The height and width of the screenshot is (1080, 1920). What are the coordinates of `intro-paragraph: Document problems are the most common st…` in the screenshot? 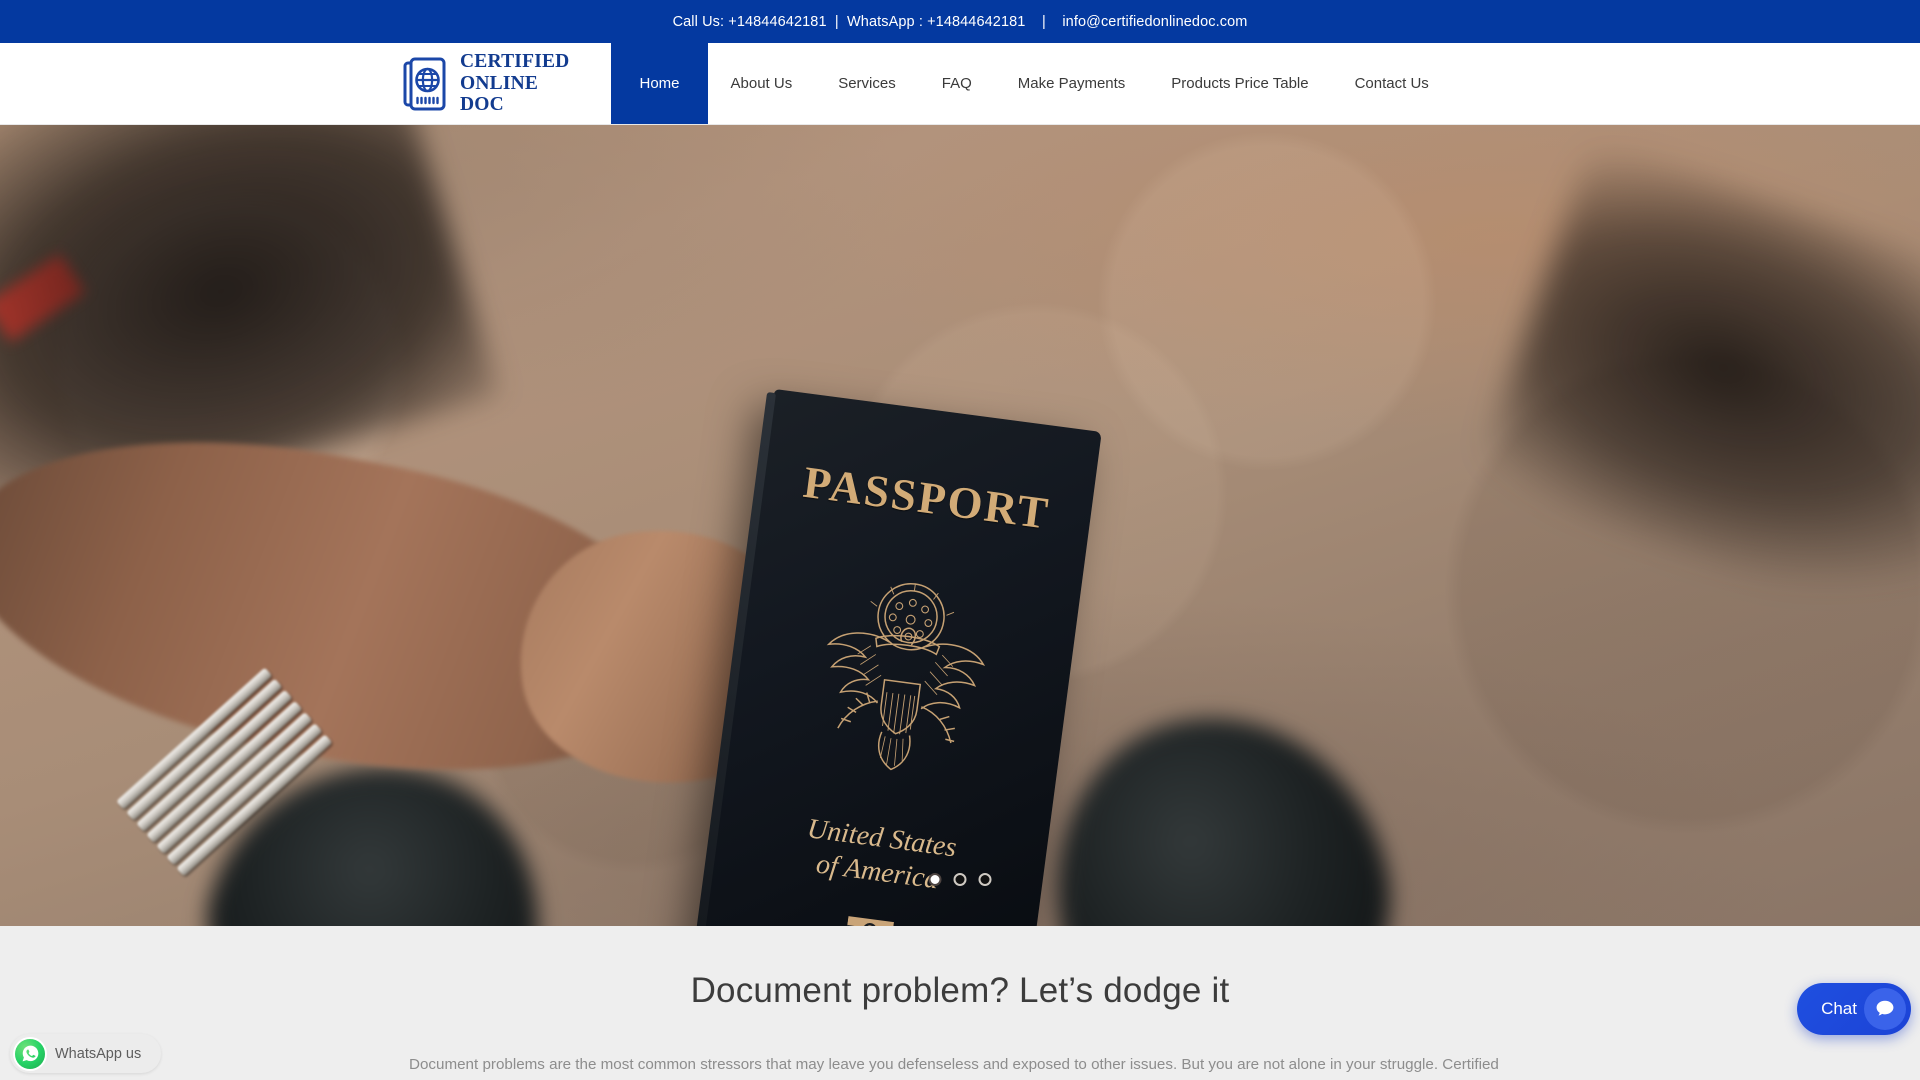 It's located at (954, 1064).